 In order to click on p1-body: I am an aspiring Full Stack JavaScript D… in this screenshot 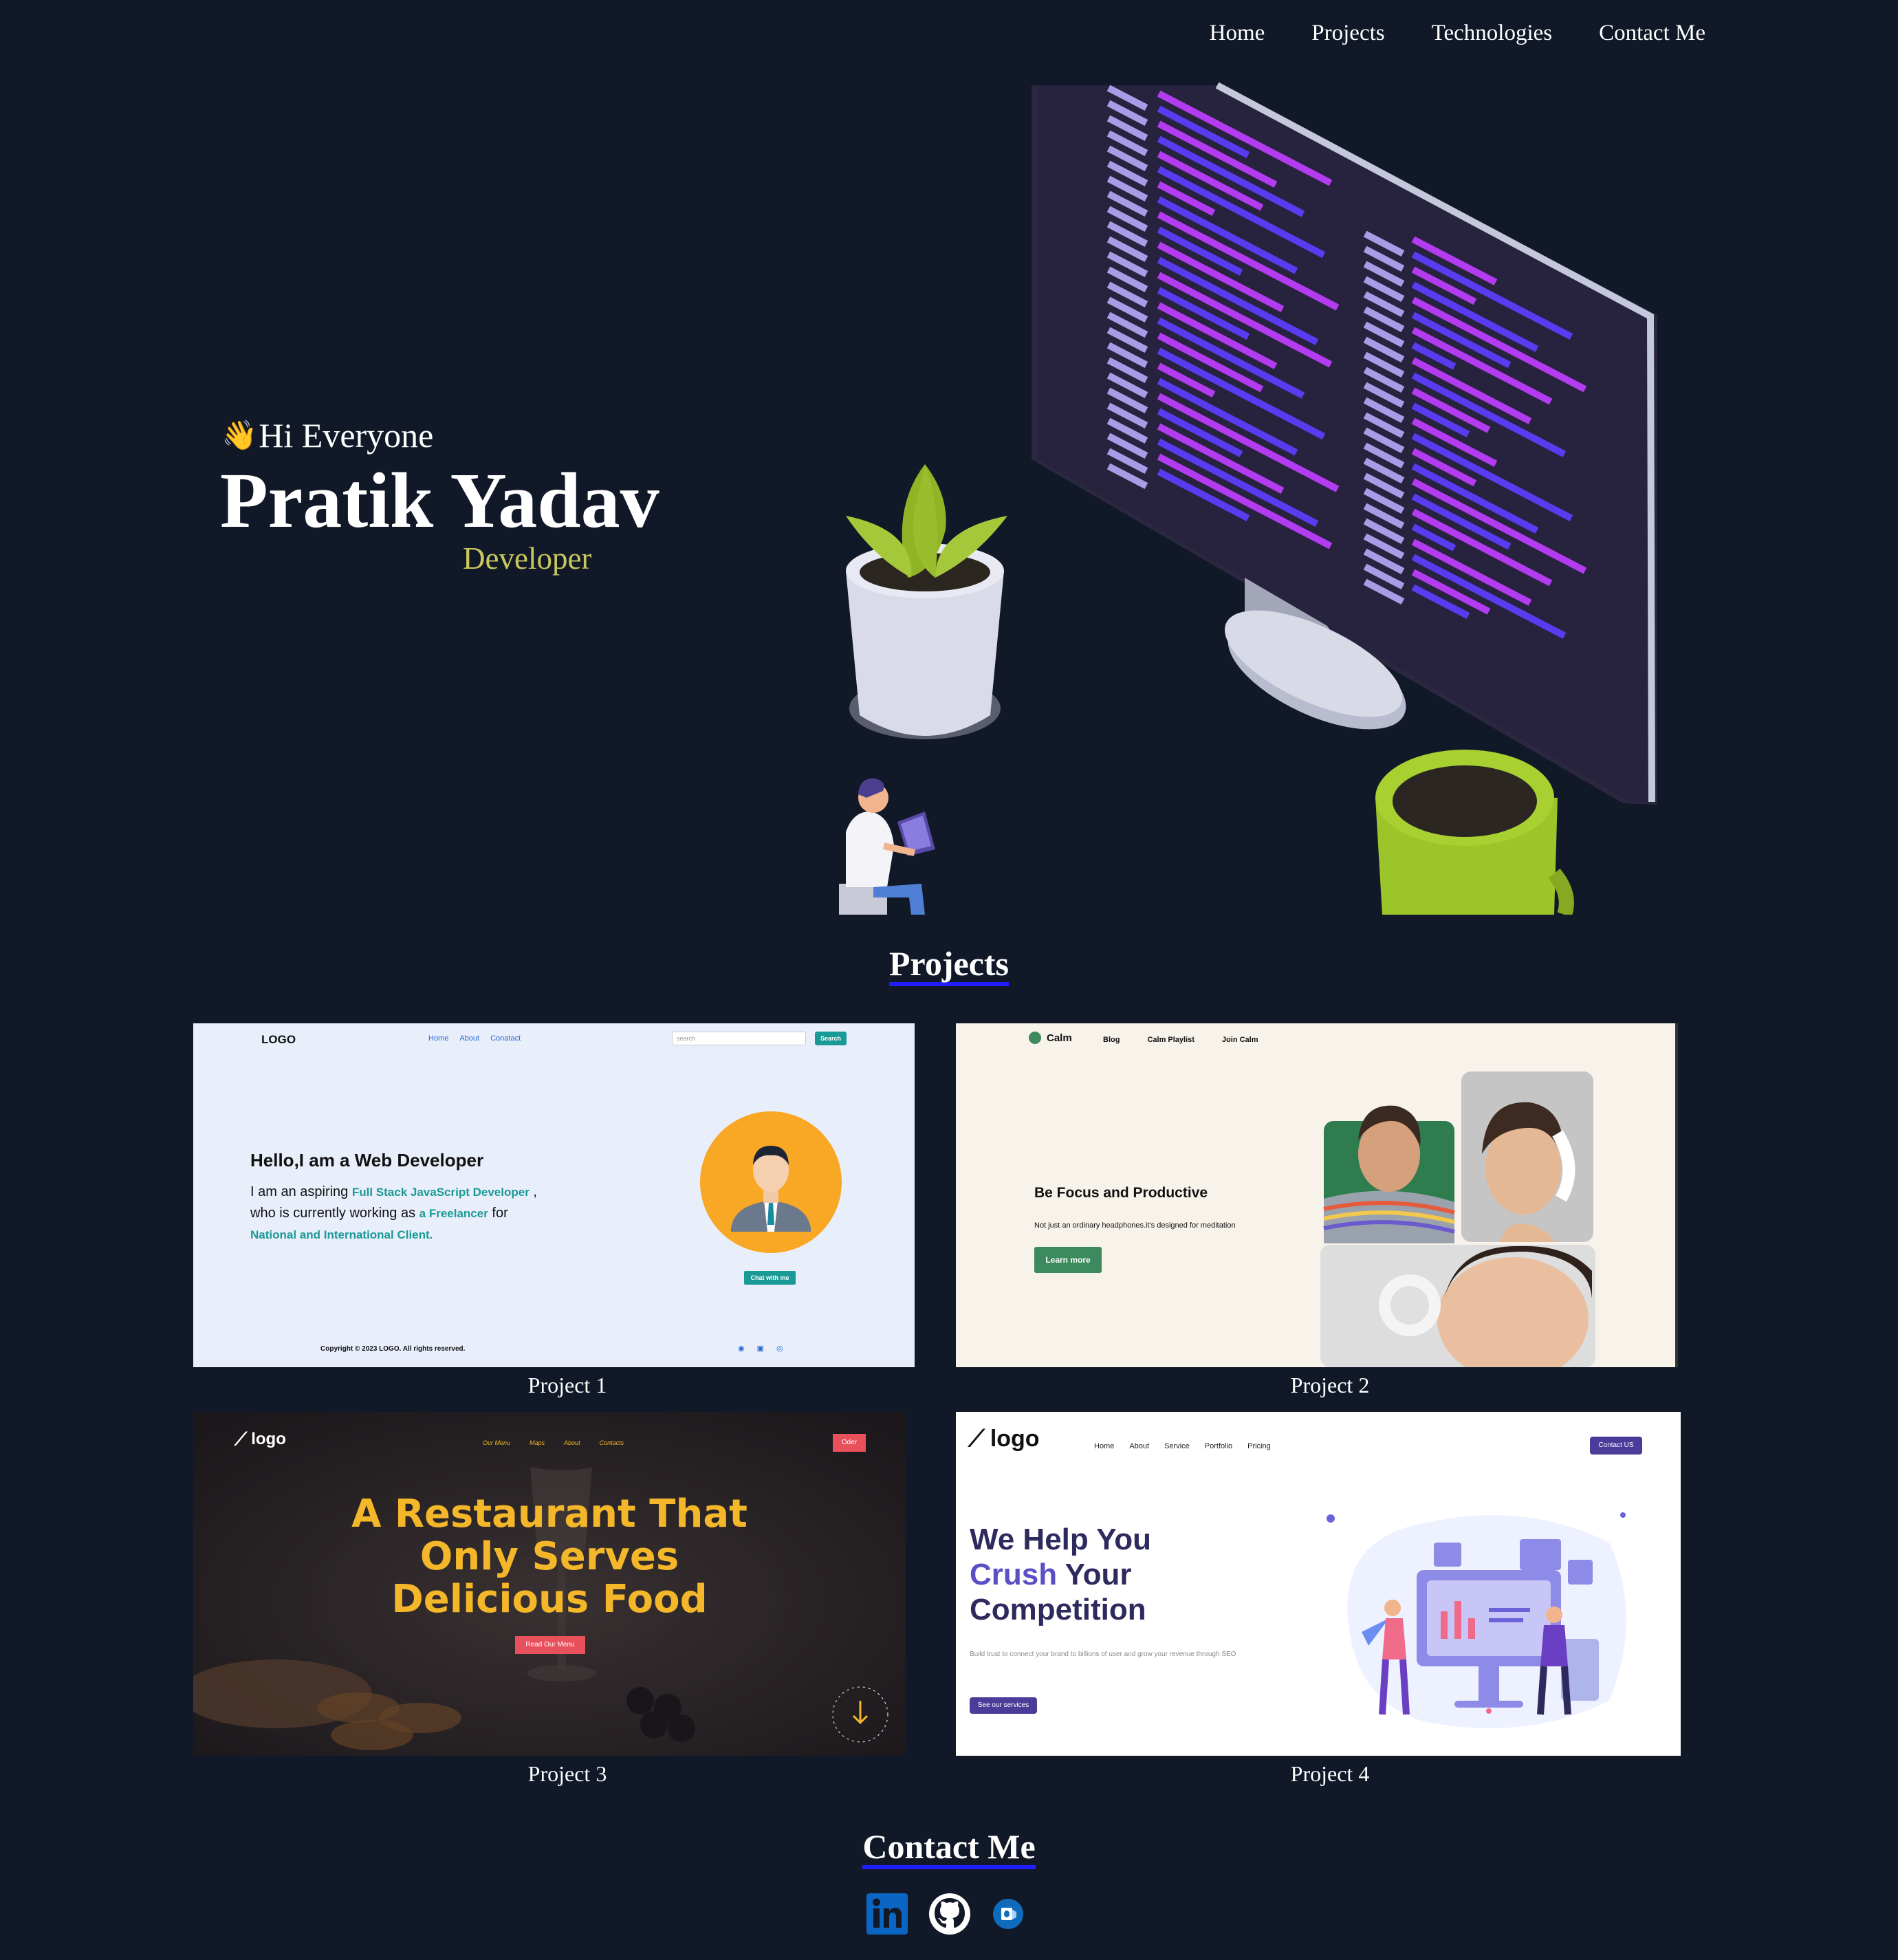, I will do `click(393, 1212)`.